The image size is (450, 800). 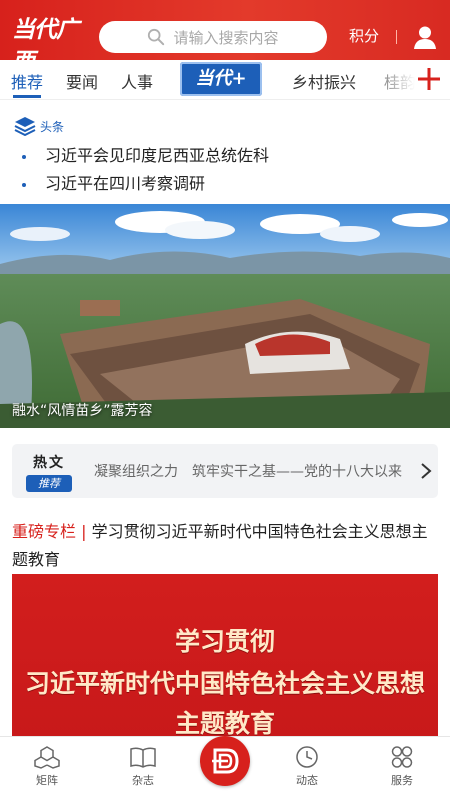 I want to click on nav-updates: 动态, so click(x=307, y=766).